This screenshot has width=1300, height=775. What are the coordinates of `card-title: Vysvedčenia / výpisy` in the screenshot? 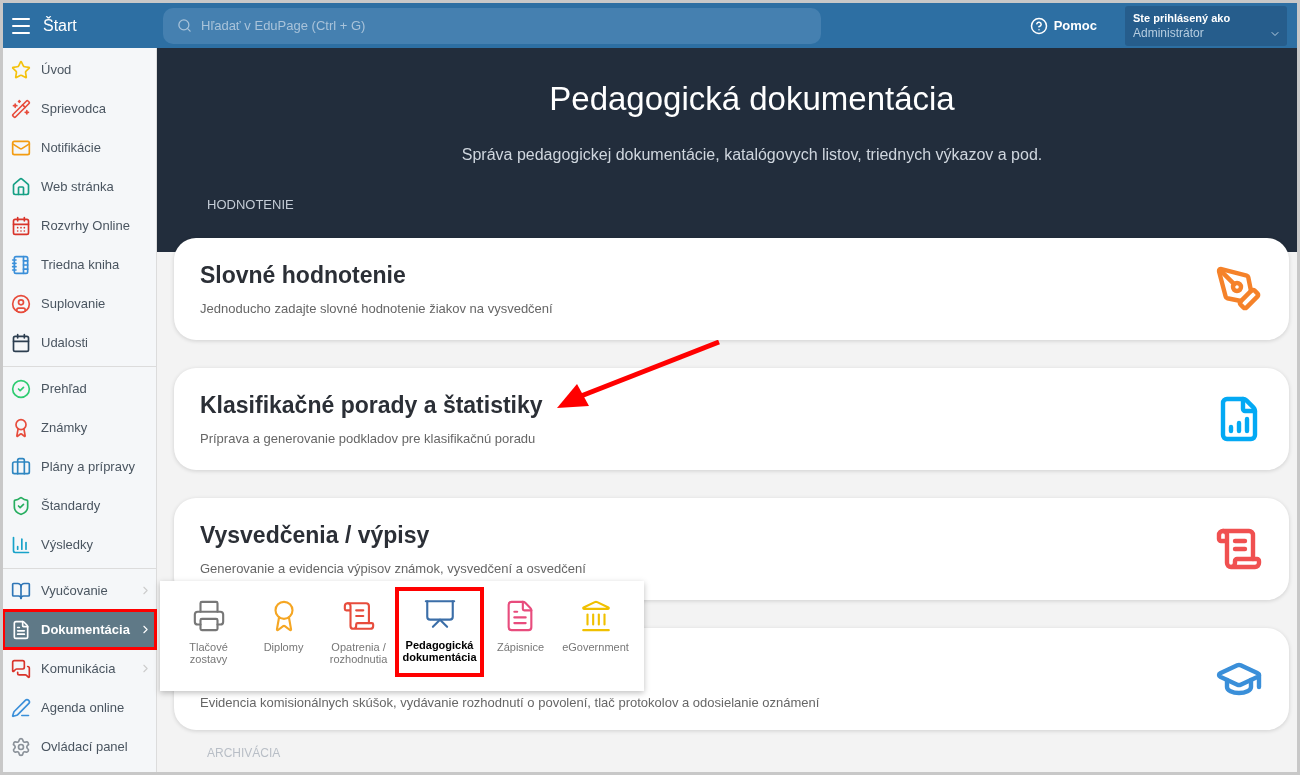 It's located at (315, 535).